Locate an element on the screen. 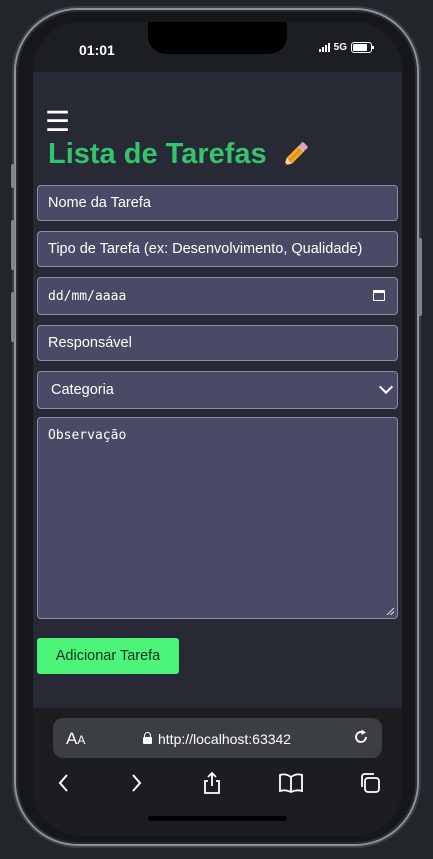  url-text: http://localhost:63342 is located at coordinates (225, 739).